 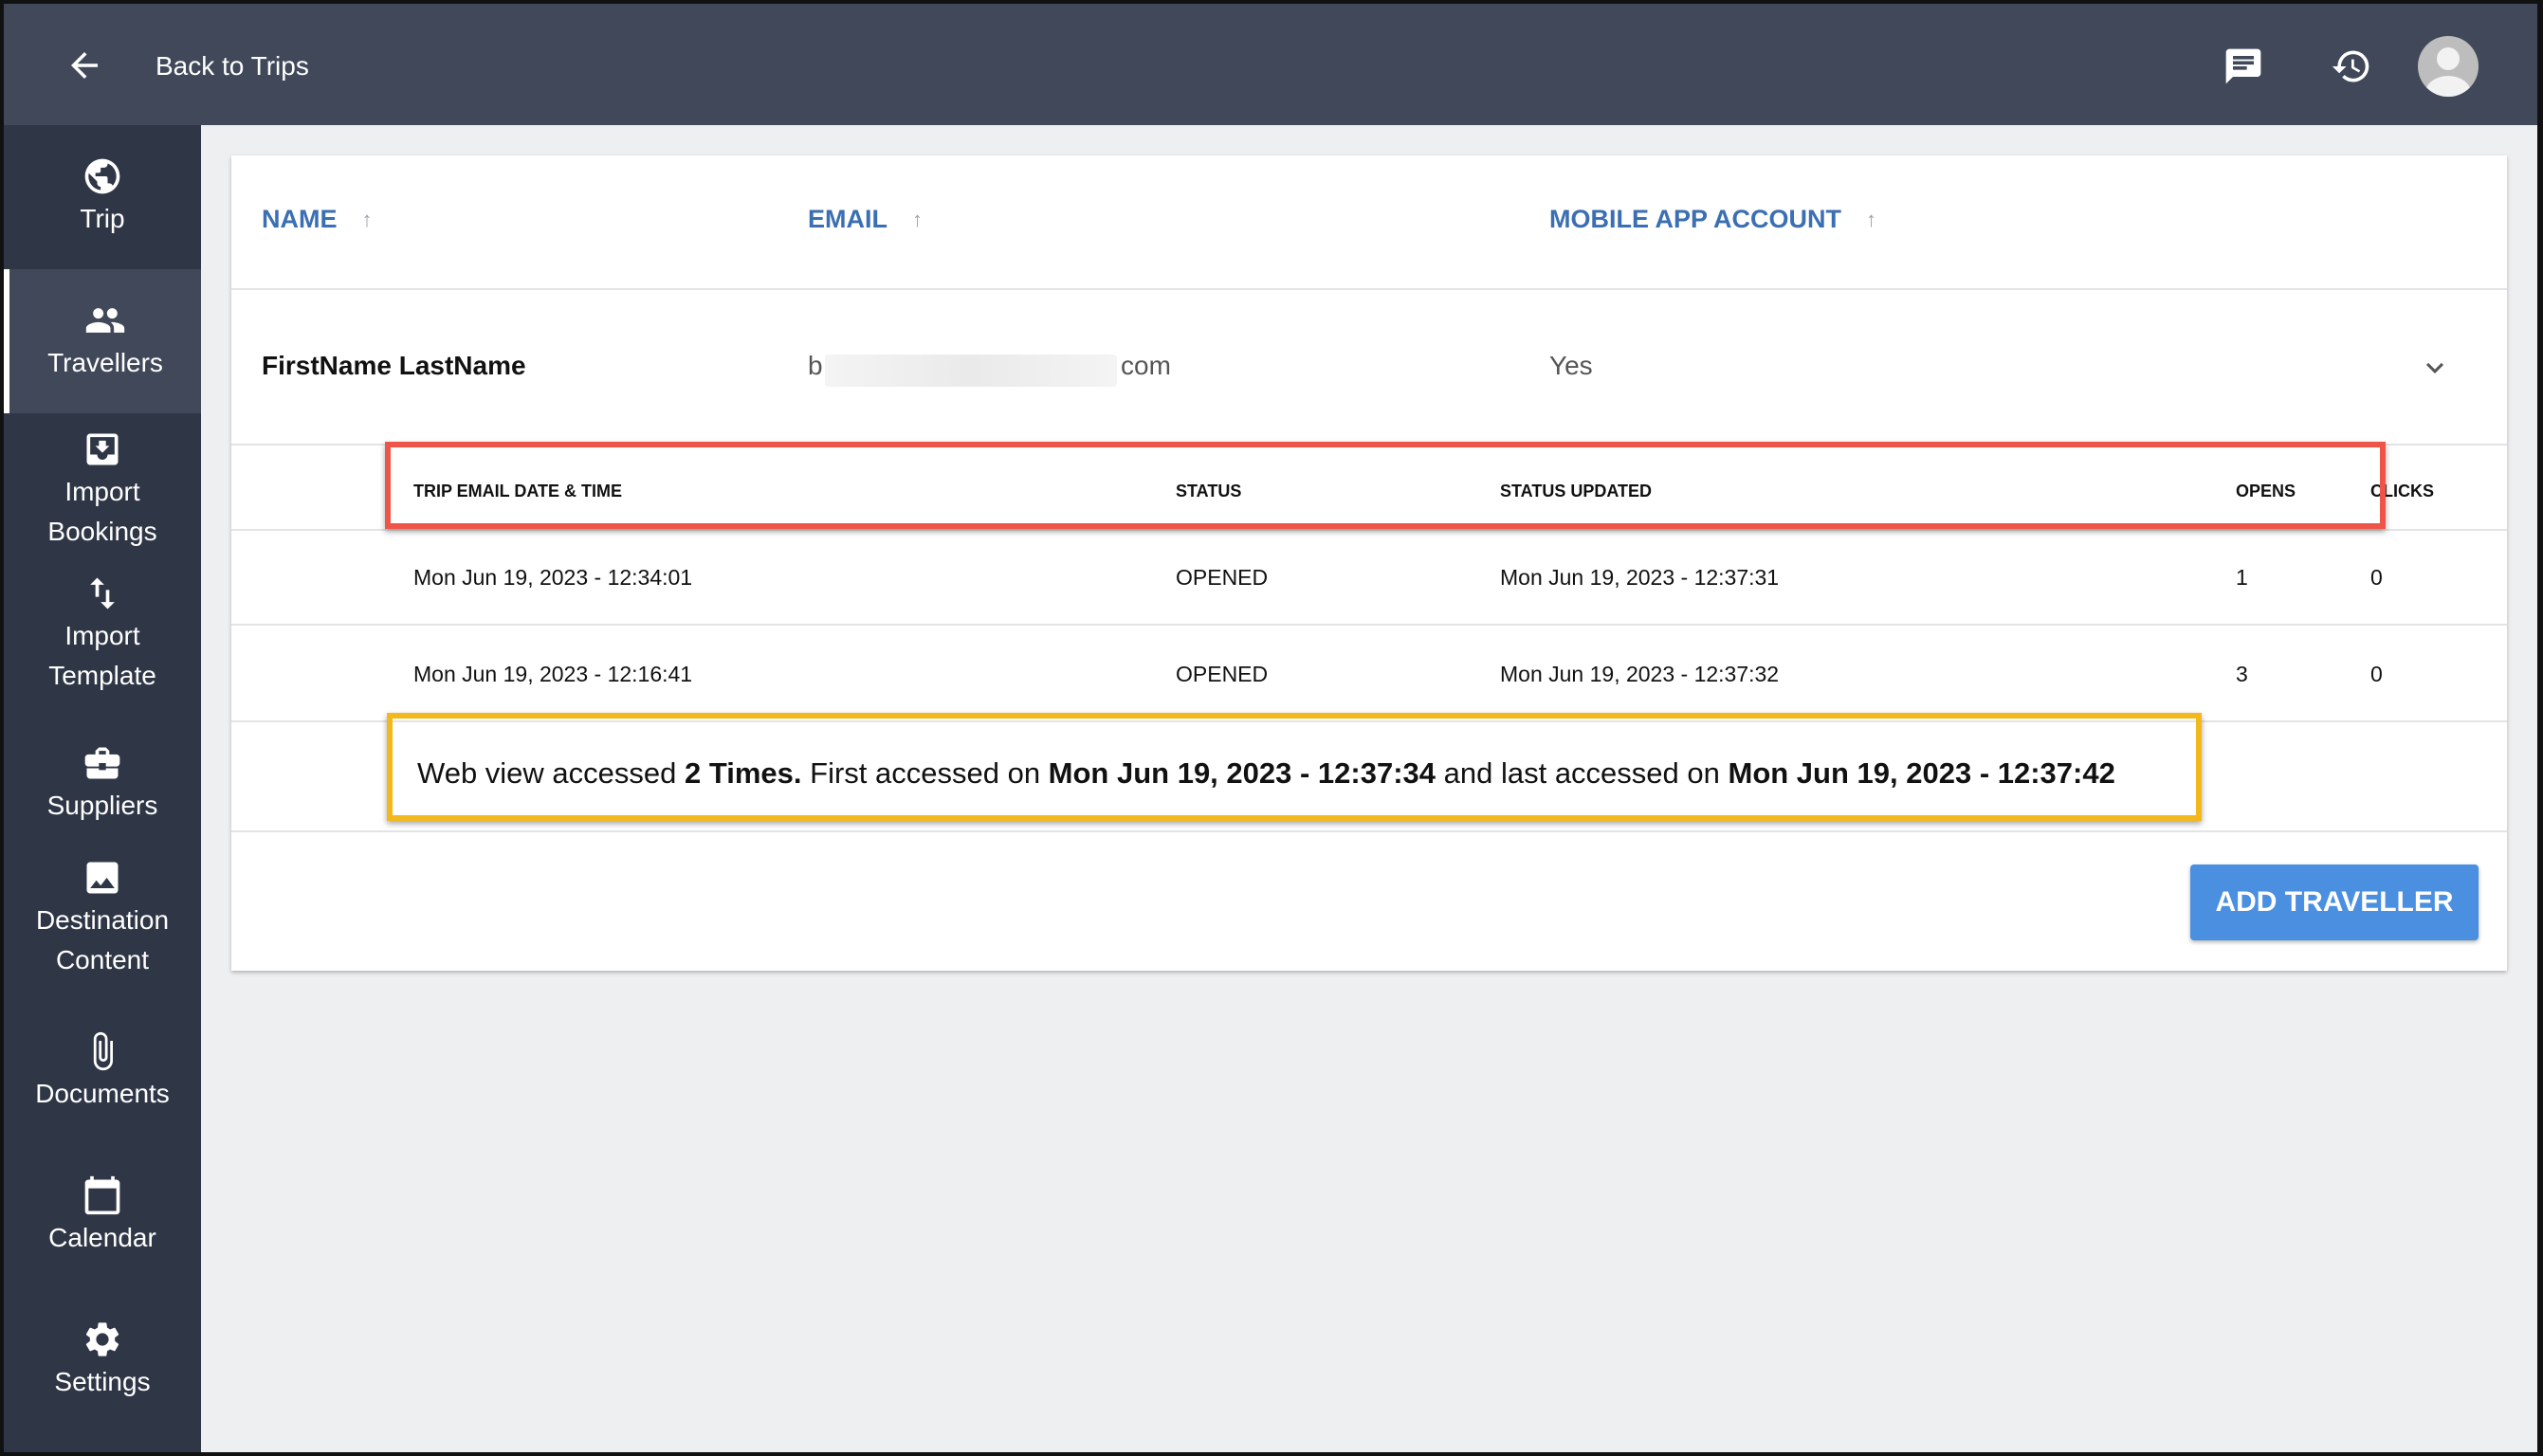 I want to click on image-icon, so click(x=102, y=878).